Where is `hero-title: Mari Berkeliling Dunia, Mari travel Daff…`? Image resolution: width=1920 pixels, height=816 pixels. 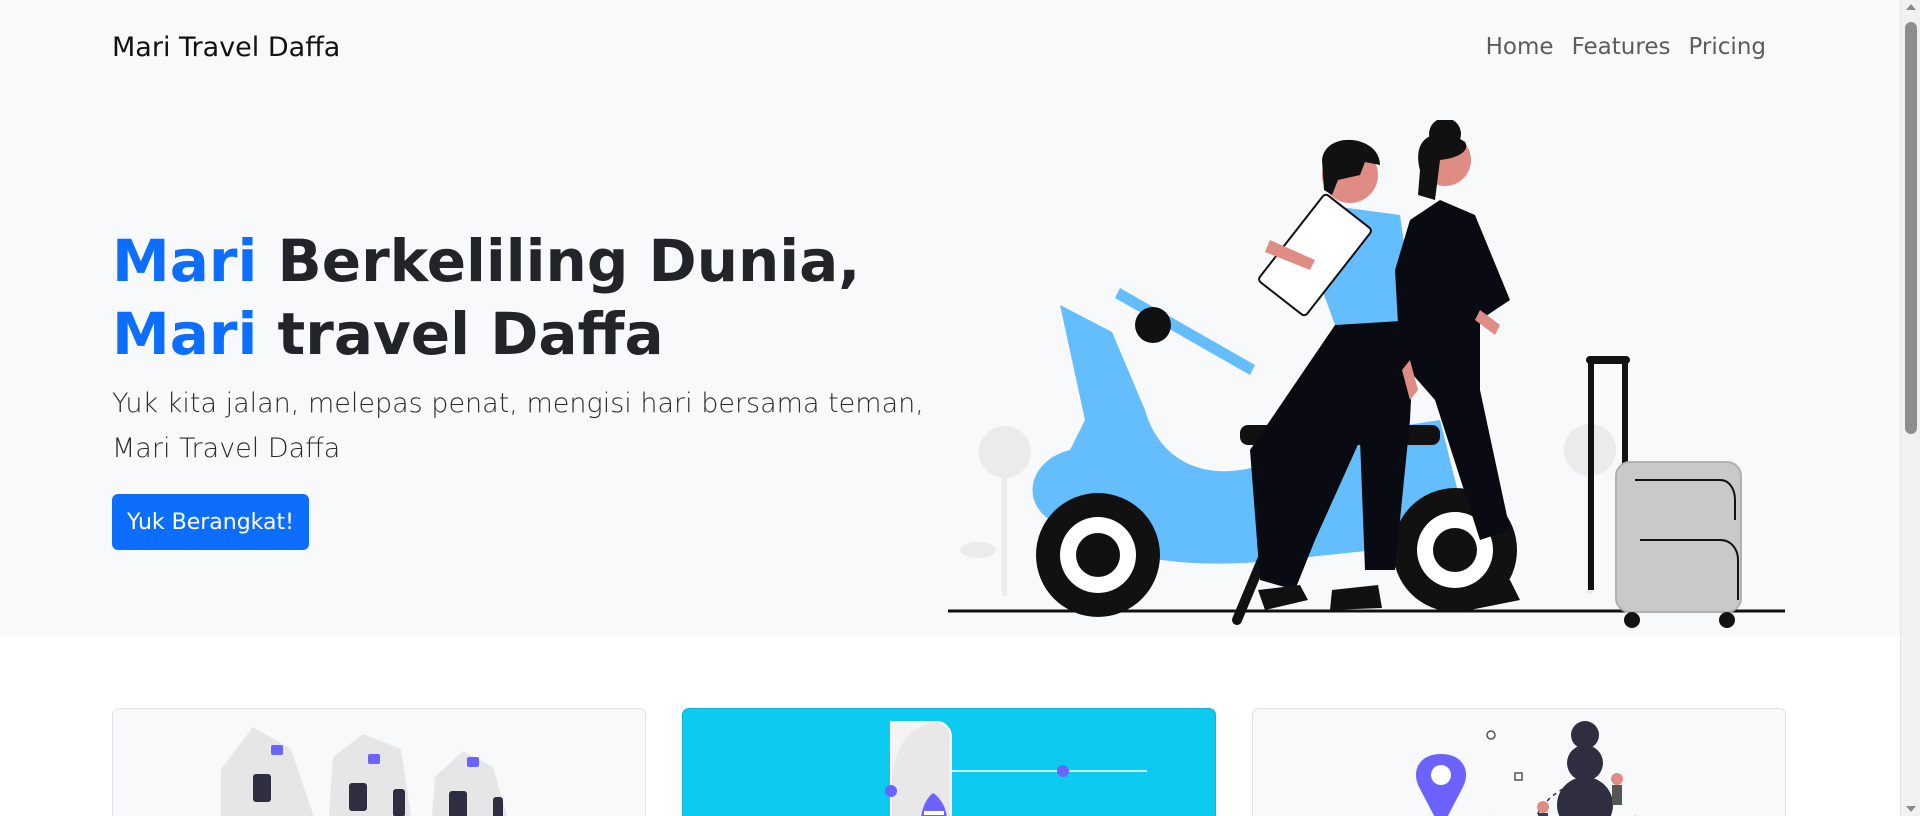
hero-title: Mari Berkeliling Dunia, Mari travel Daff… is located at coordinates (522, 298).